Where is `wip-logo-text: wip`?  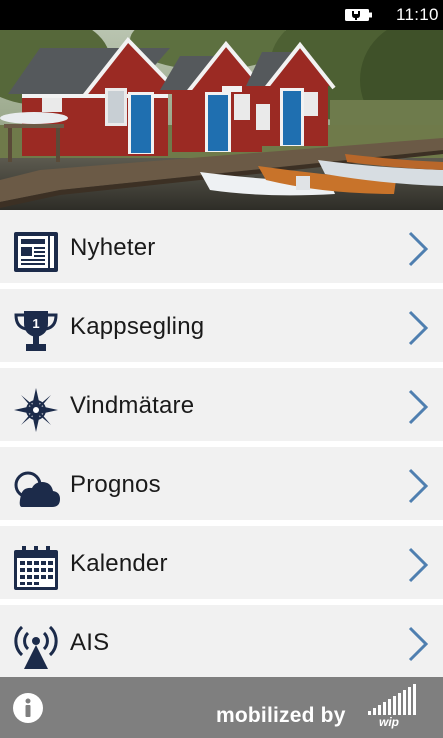 wip-logo-text: wip is located at coordinates (389, 722).